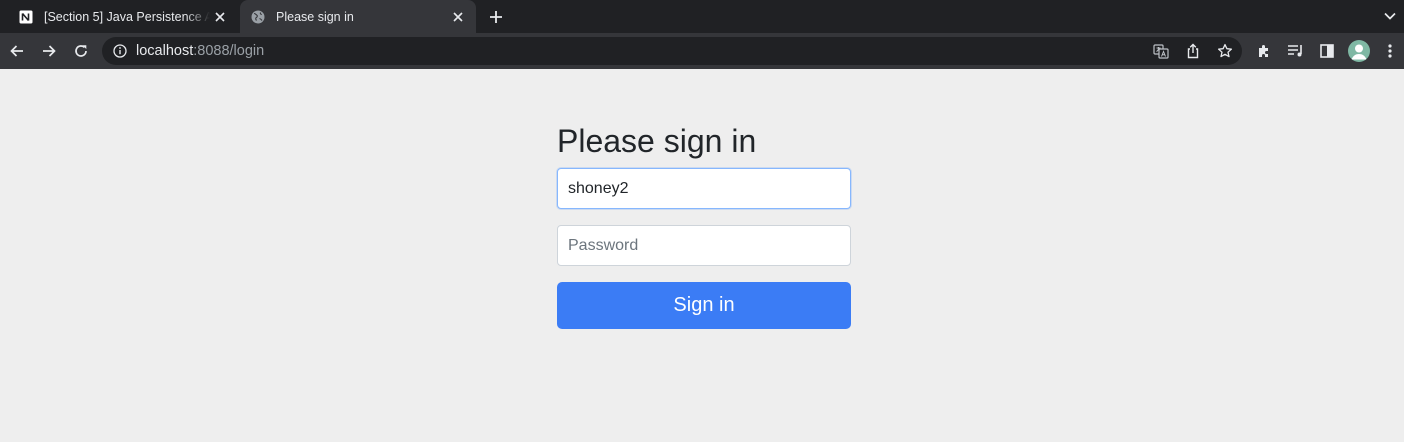  Describe the element at coordinates (1390, 16) in the screenshot. I see `tab-search-icon` at that location.